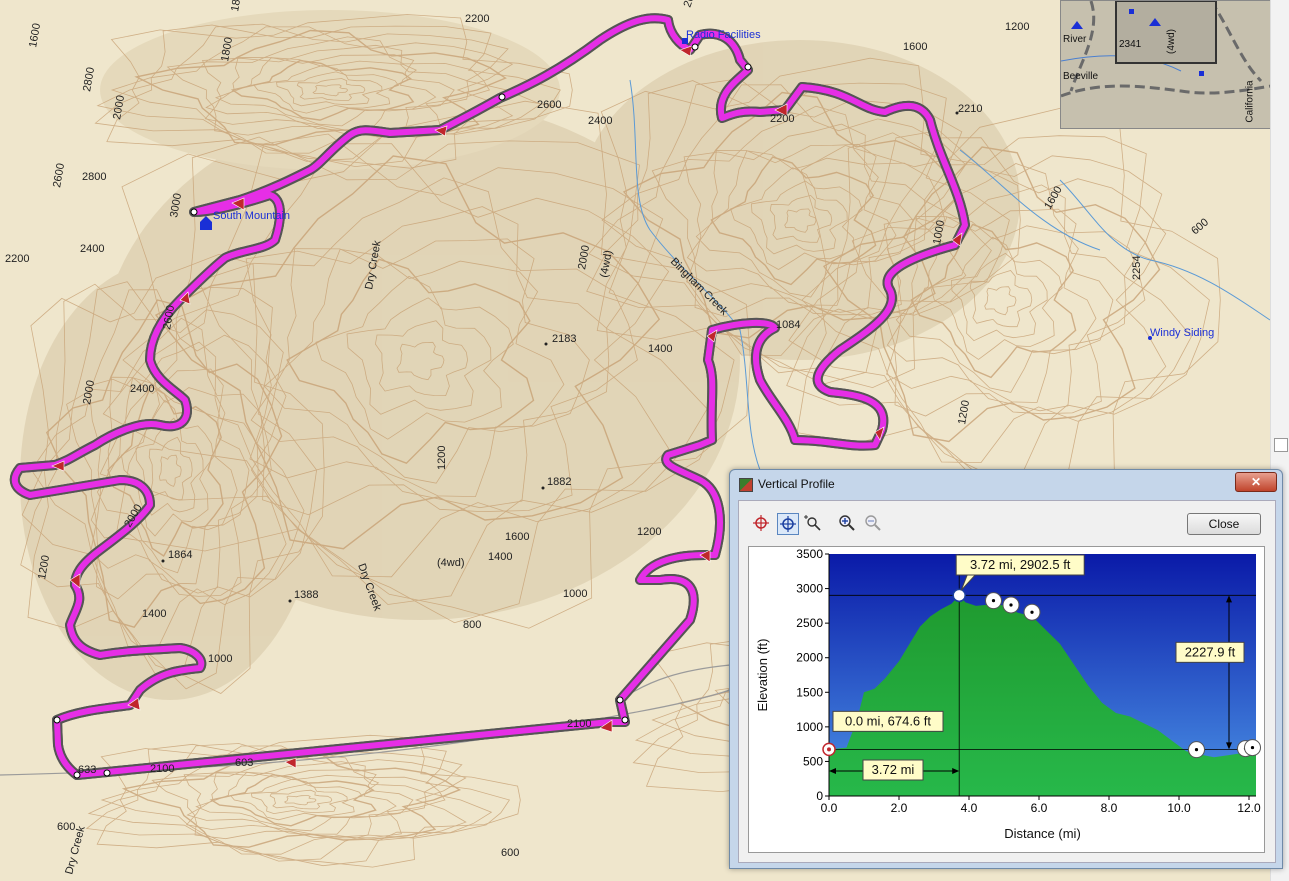 This screenshot has width=1289, height=881. What do you see at coordinates (94, 177) in the screenshot?
I see `elevation-label: 2800` at bounding box center [94, 177].